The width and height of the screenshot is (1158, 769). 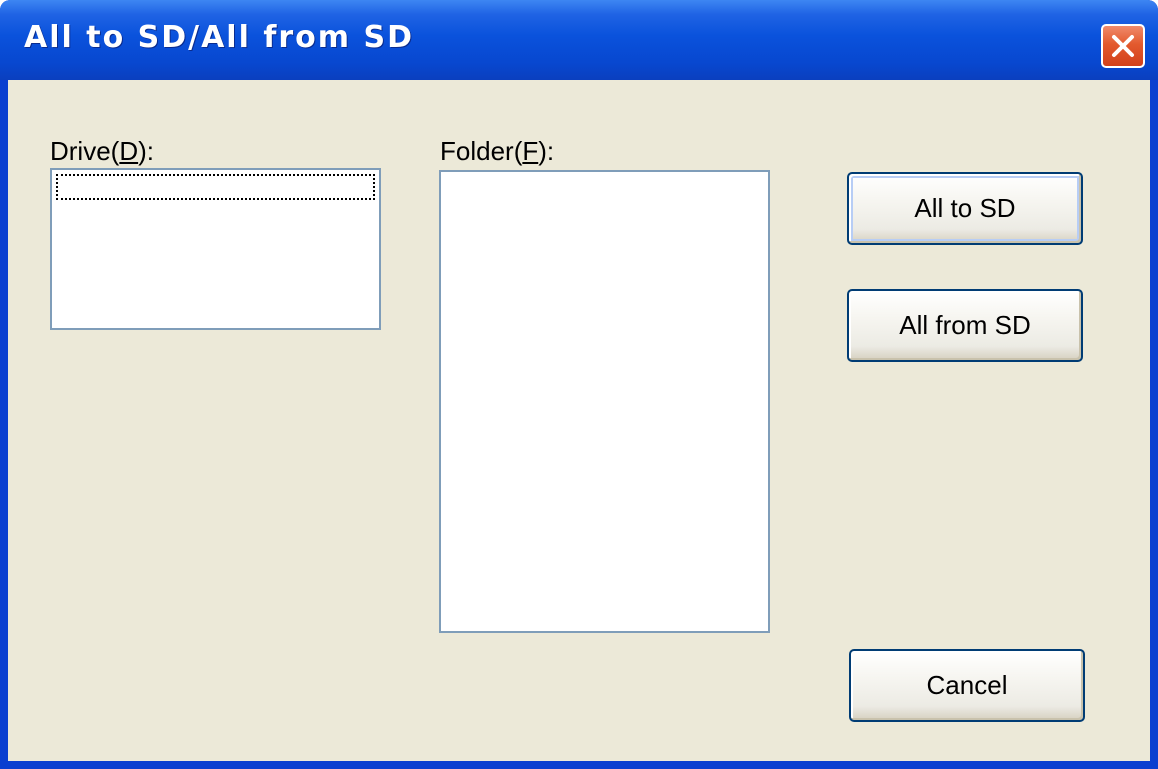 I want to click on drive-listbox, so click(x=215, y=249).